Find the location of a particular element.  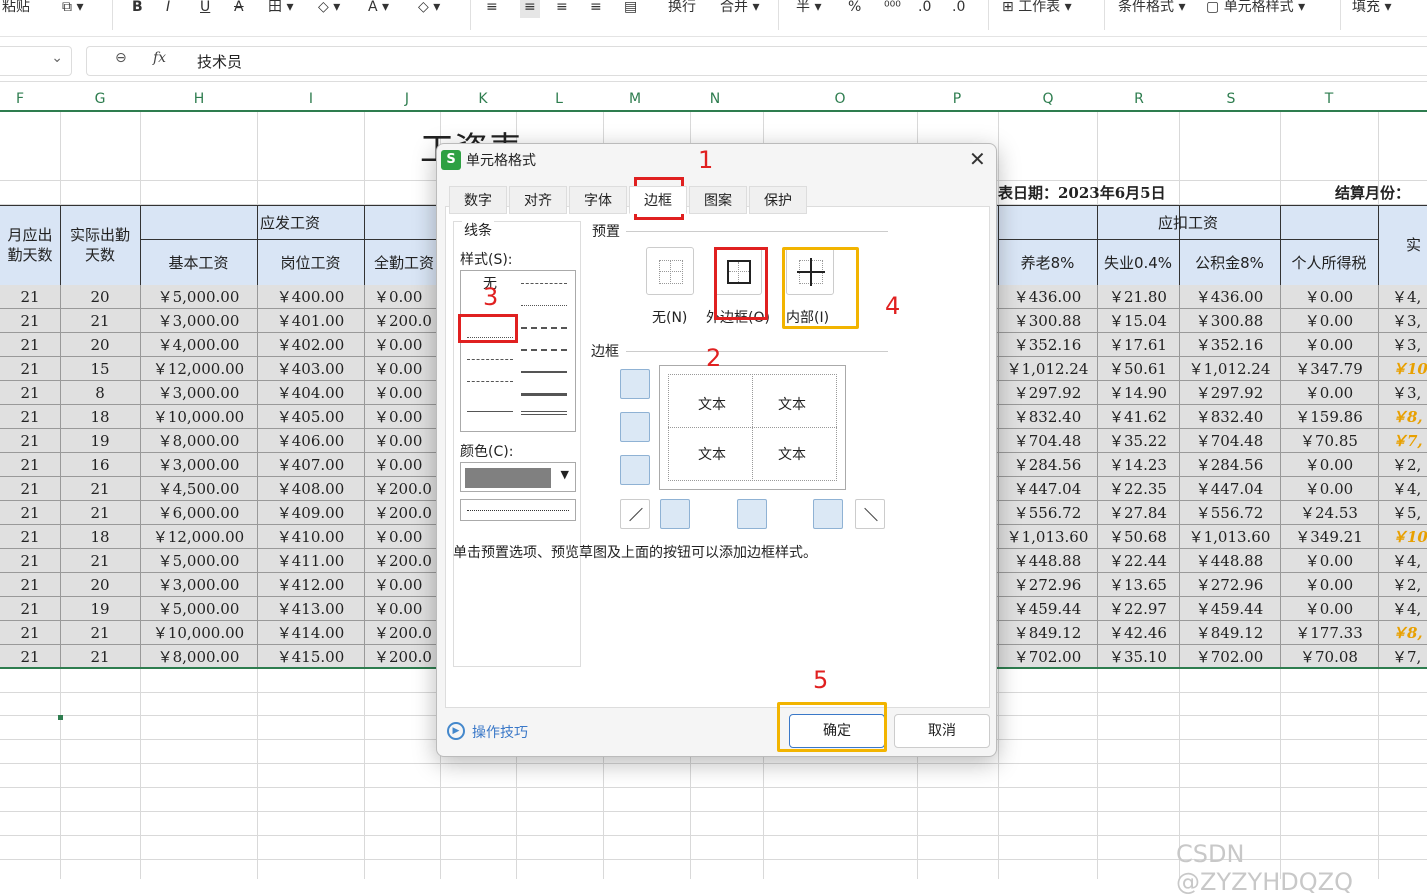

number-format-button: 半 ▾ is located at coordinates (808, 9).